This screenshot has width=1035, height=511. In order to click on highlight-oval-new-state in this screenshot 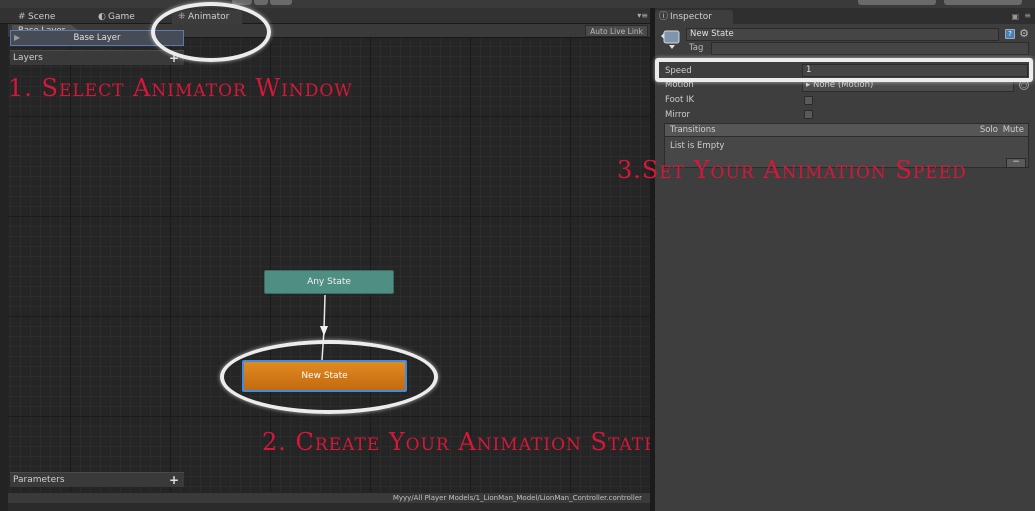, I will do `click(329, 377)`.